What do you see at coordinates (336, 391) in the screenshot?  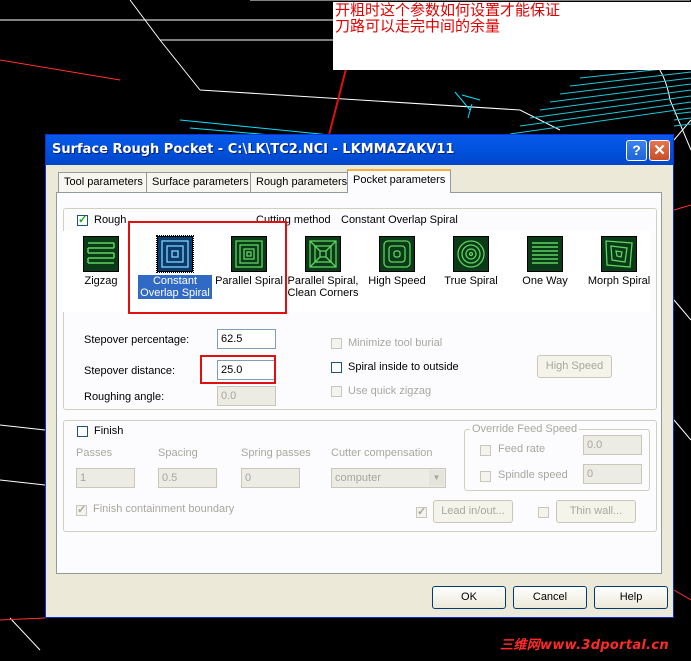 I see `use-quick-zigzag-checkbox` at bounding box center [336, 391].